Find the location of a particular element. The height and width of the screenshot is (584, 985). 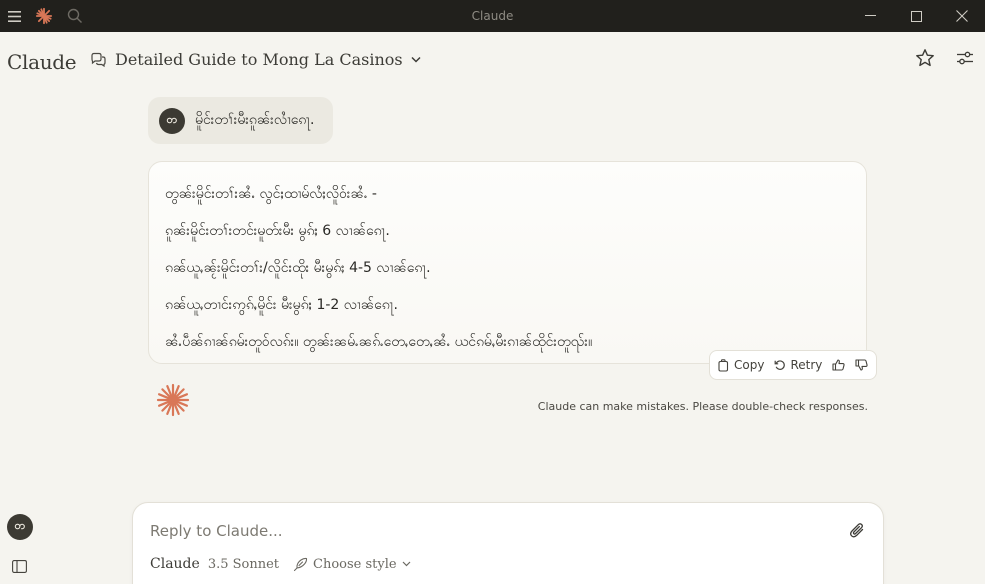

thumbs-down-button is located at coordinates (861, 365).